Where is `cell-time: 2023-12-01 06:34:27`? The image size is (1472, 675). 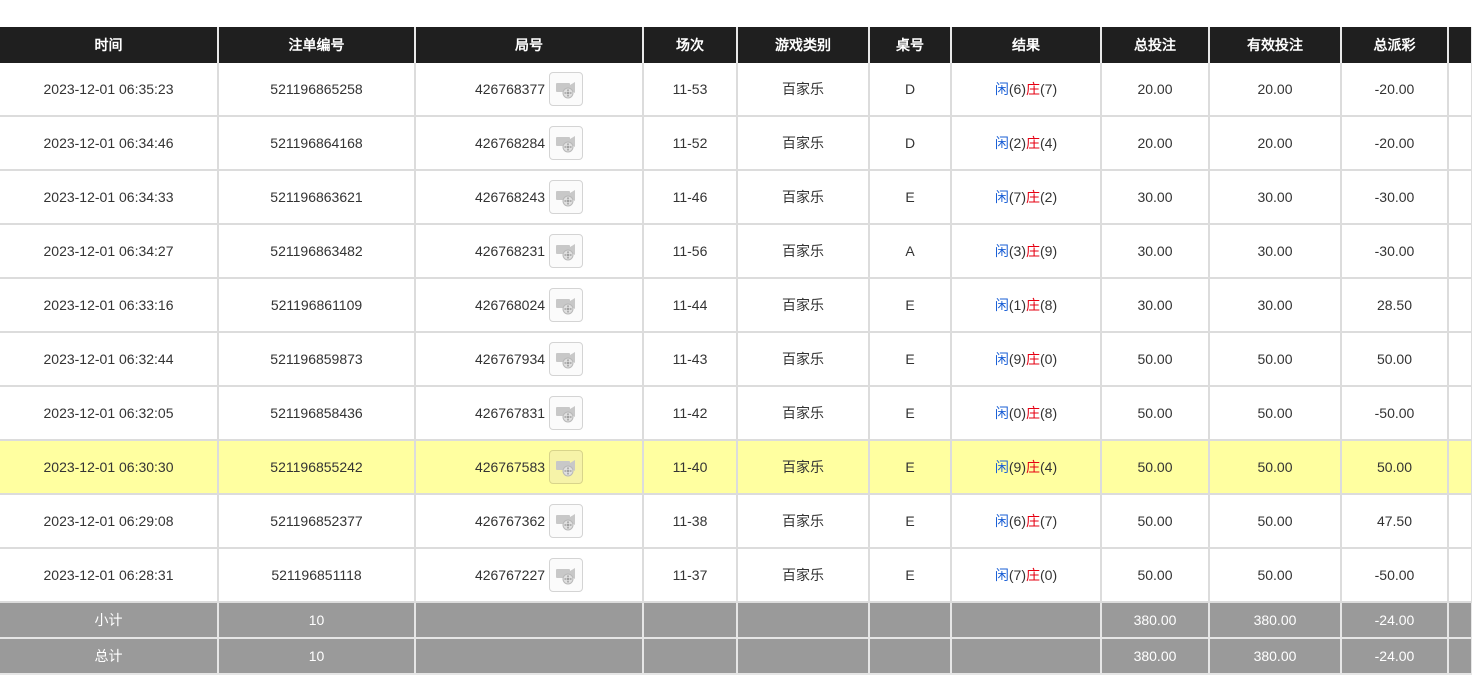
cell-time: 2023-12-01 06:34:27 is located at coordinates (109, 251).